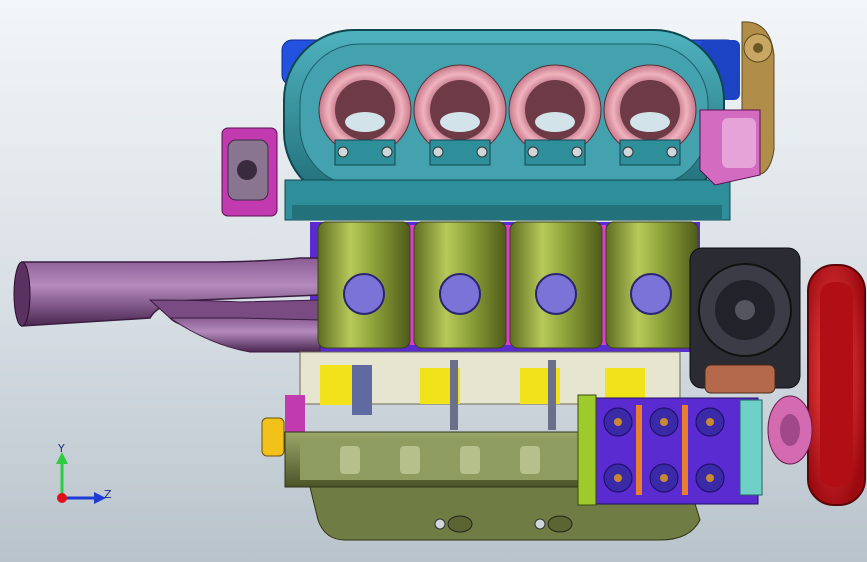 The width and height of the screenshot is (867, 562). I want to click on triad-z-label: Z, so click(108, 494).